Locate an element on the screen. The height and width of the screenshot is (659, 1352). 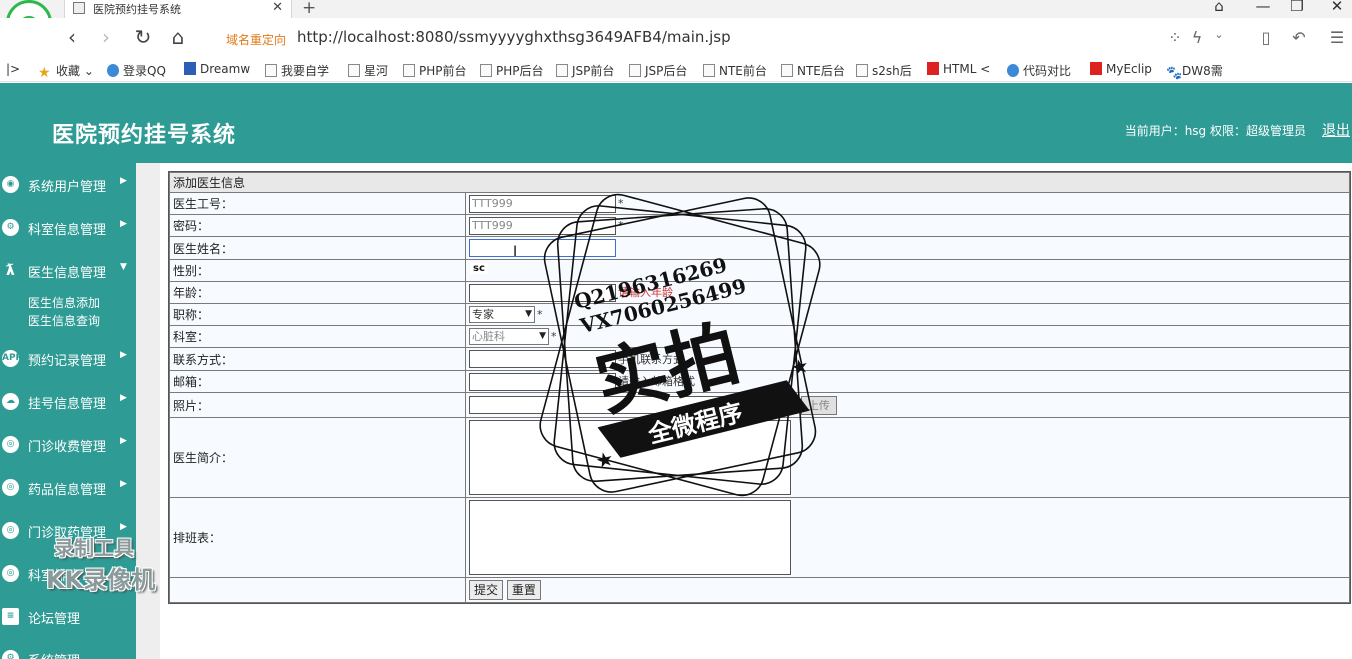
department-select: 心脏科 ▼ is located at coordinates (509, 336).